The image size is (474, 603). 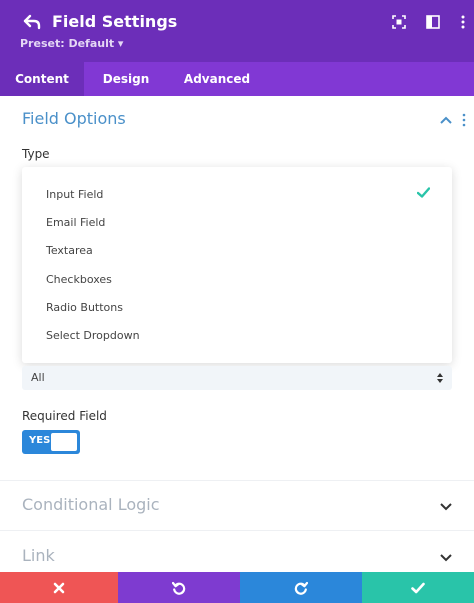 I want to click on section-title-conditional-logic: Conditional Logic, so click(x=91, y=504).